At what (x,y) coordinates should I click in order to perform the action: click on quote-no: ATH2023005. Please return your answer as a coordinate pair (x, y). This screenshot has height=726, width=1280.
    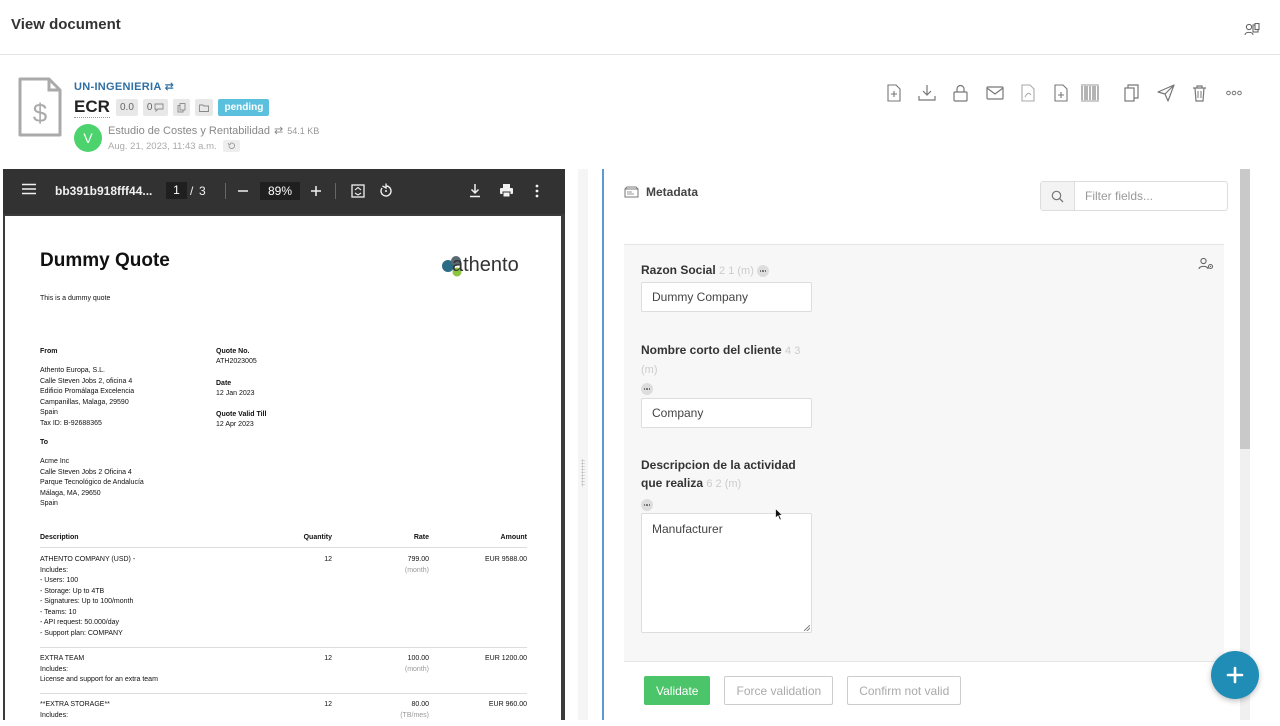
    Looking at the image, I should click on (236, 361).